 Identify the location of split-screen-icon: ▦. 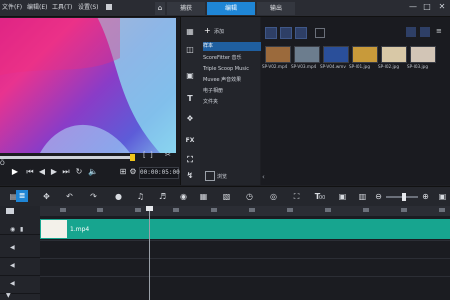
(203, 196).